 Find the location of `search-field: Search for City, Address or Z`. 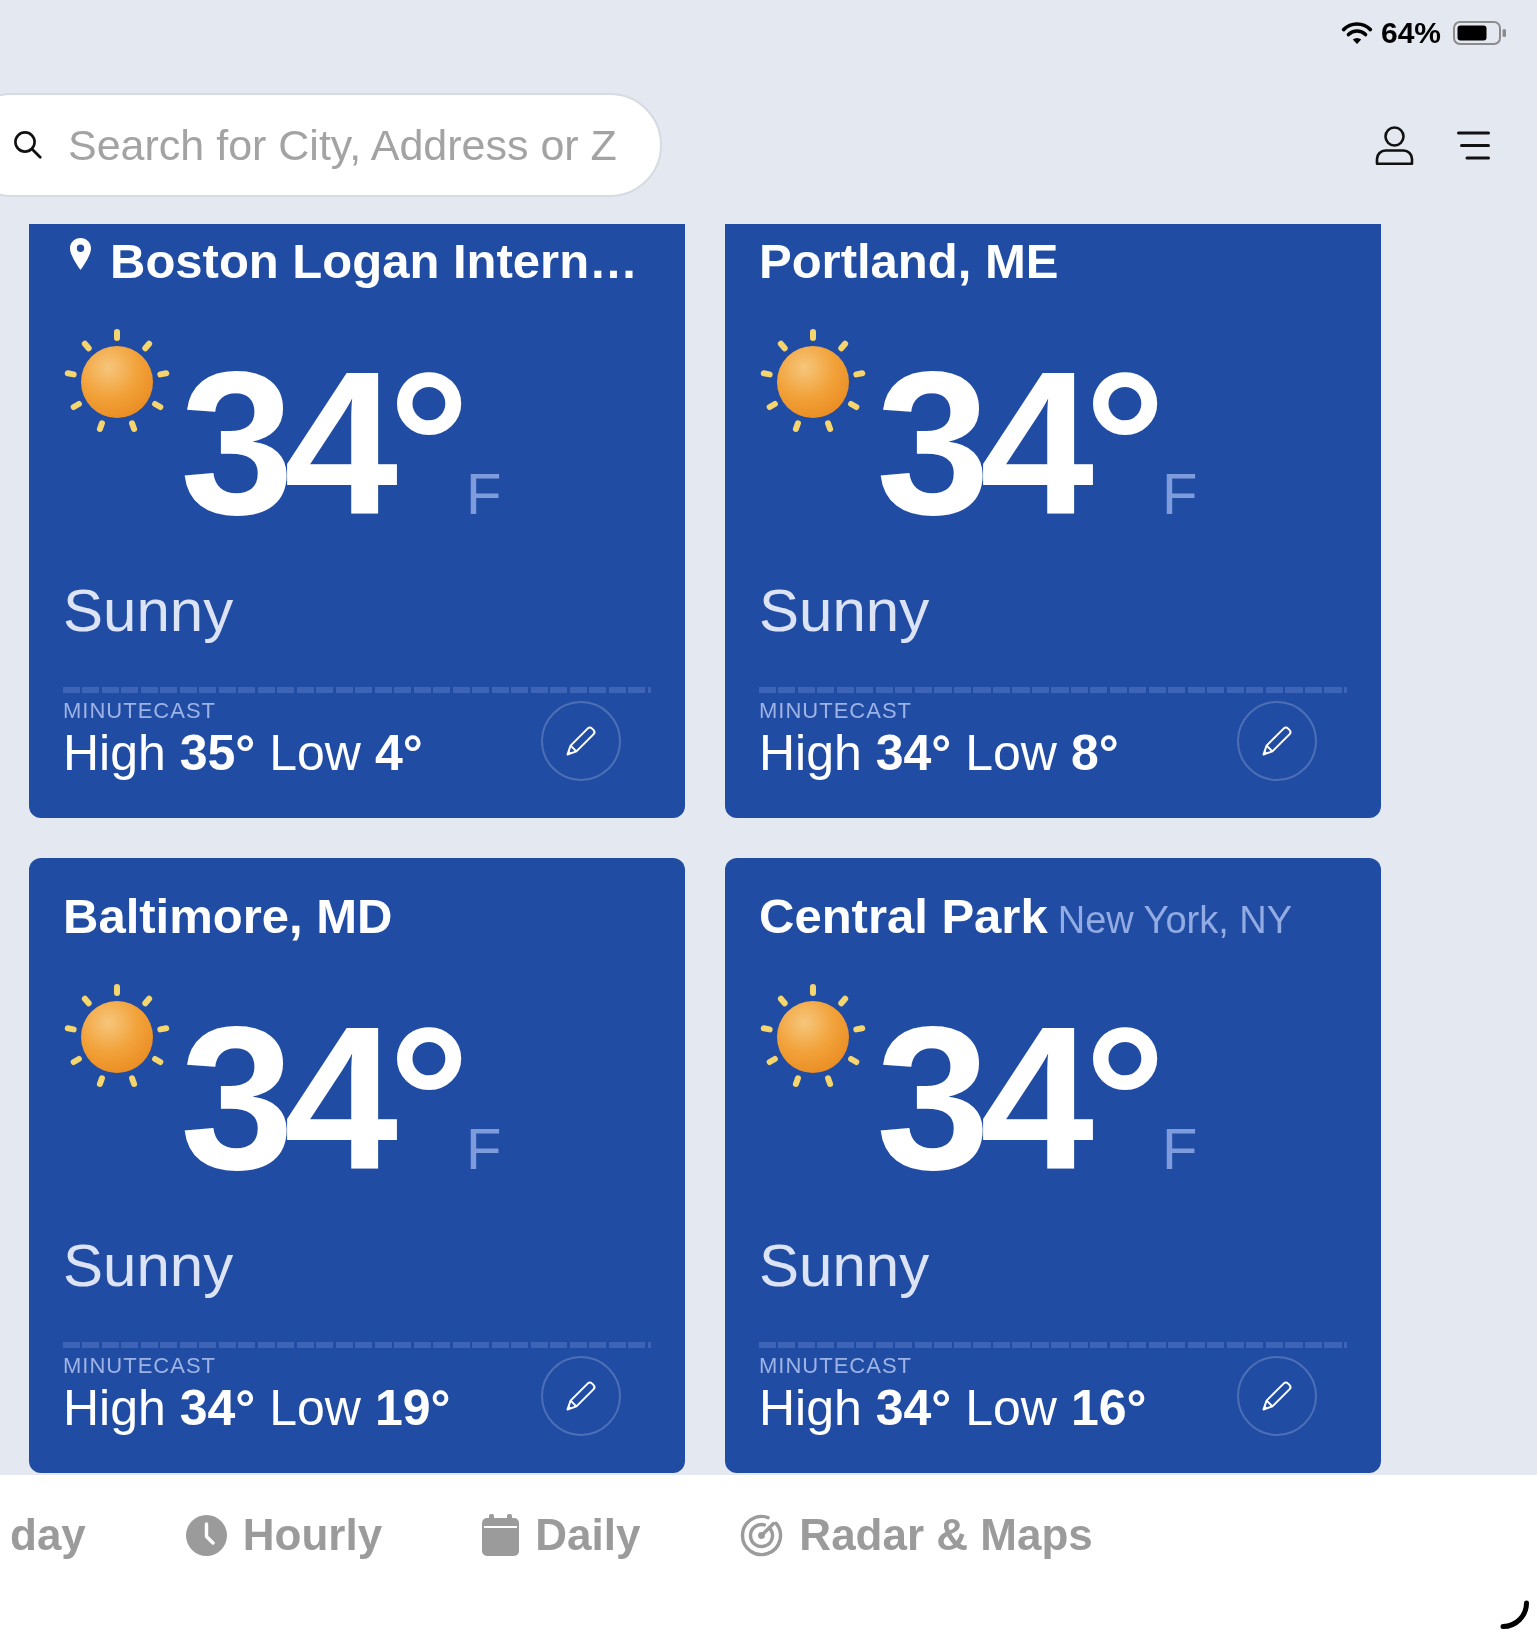

search-field: Search for City, Address or Z is located at coordinates (331, 145).